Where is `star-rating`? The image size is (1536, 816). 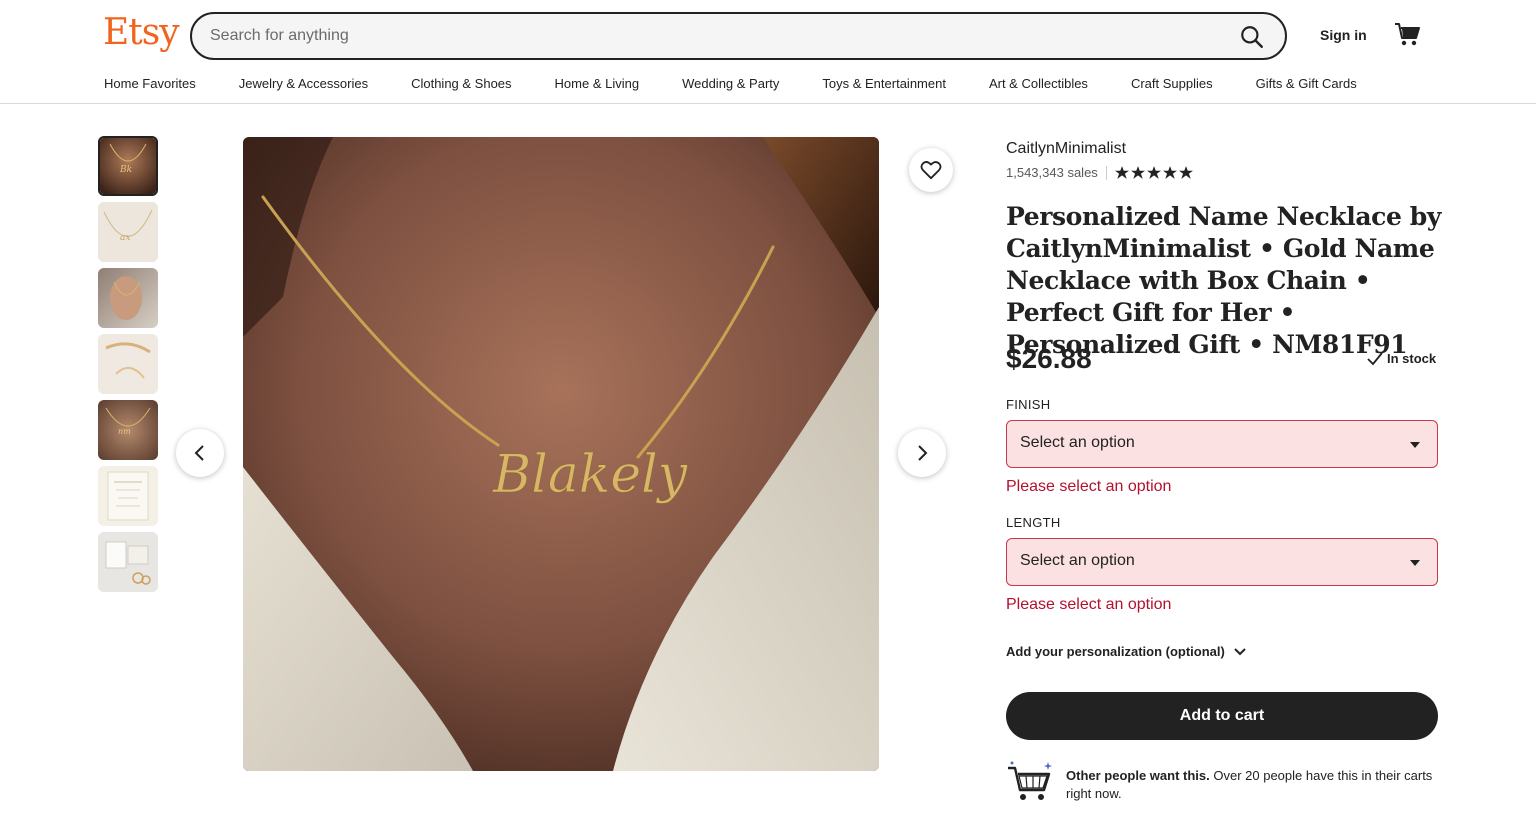 star-rating is located at coordinates (1153, 172).